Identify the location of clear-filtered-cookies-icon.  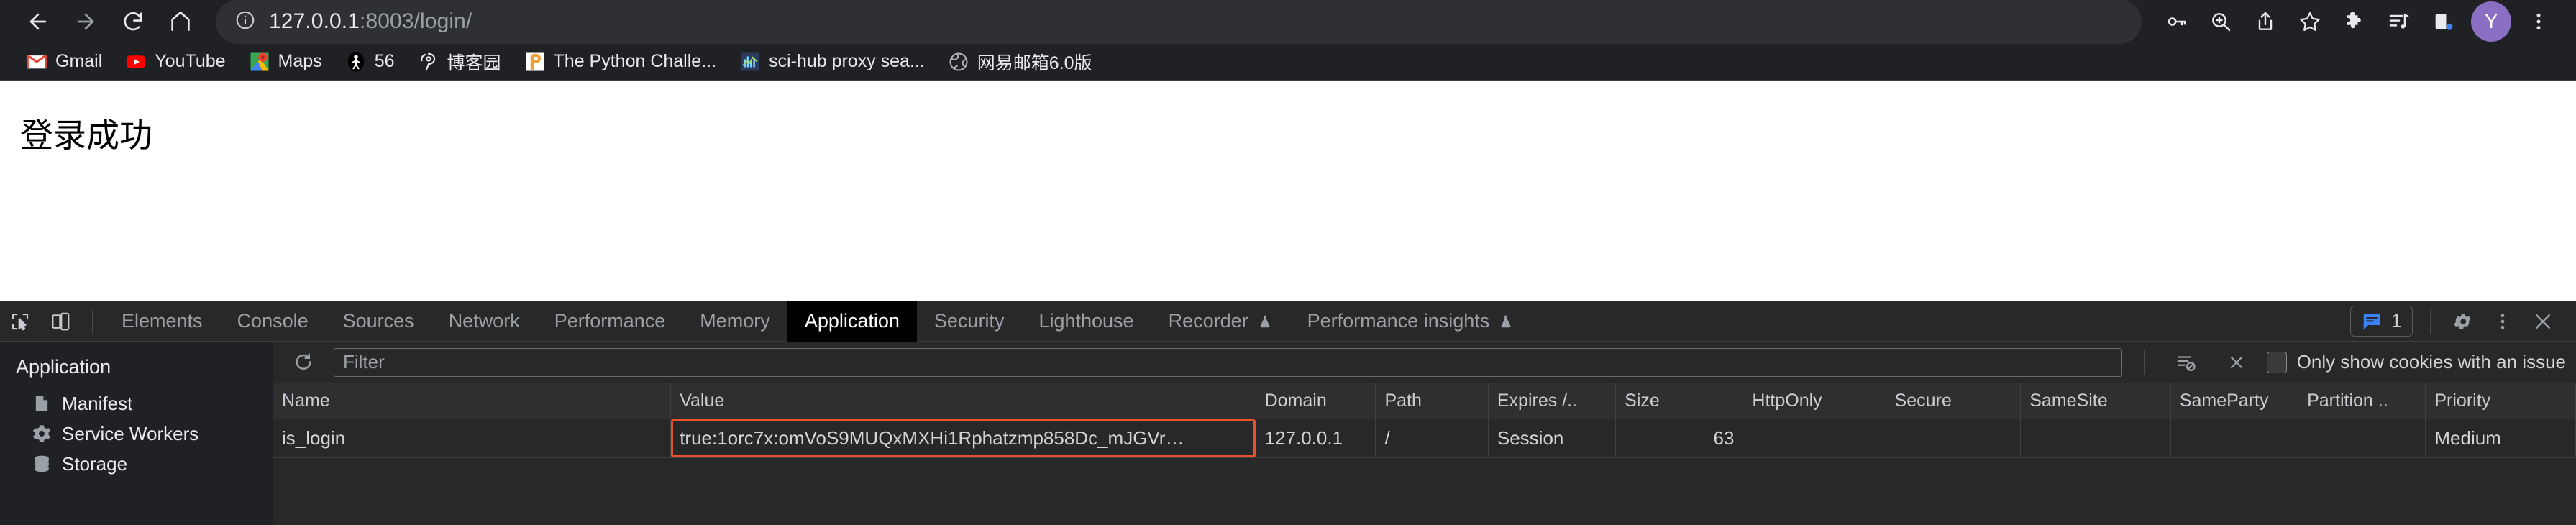
(2186, 362).